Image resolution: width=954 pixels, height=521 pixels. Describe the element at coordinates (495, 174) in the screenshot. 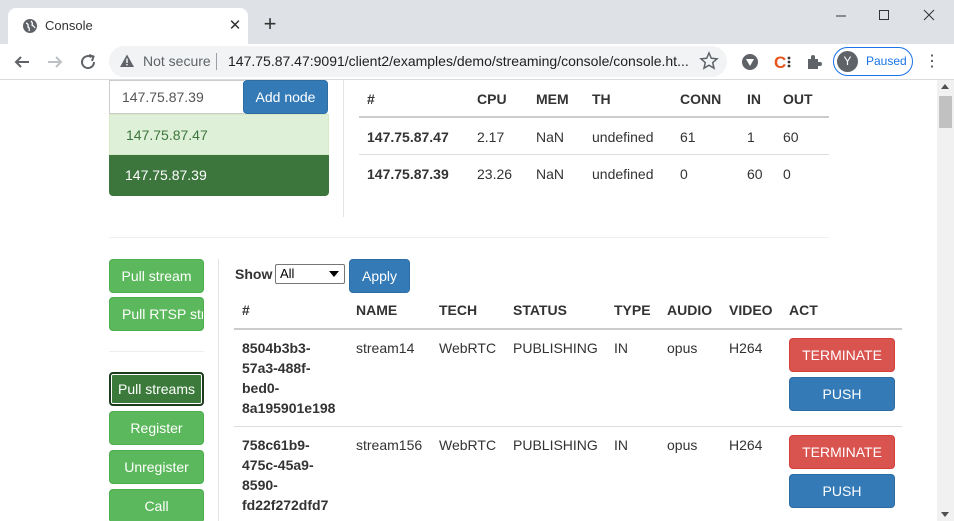

I see `node-cpu: 23.26` at that location.